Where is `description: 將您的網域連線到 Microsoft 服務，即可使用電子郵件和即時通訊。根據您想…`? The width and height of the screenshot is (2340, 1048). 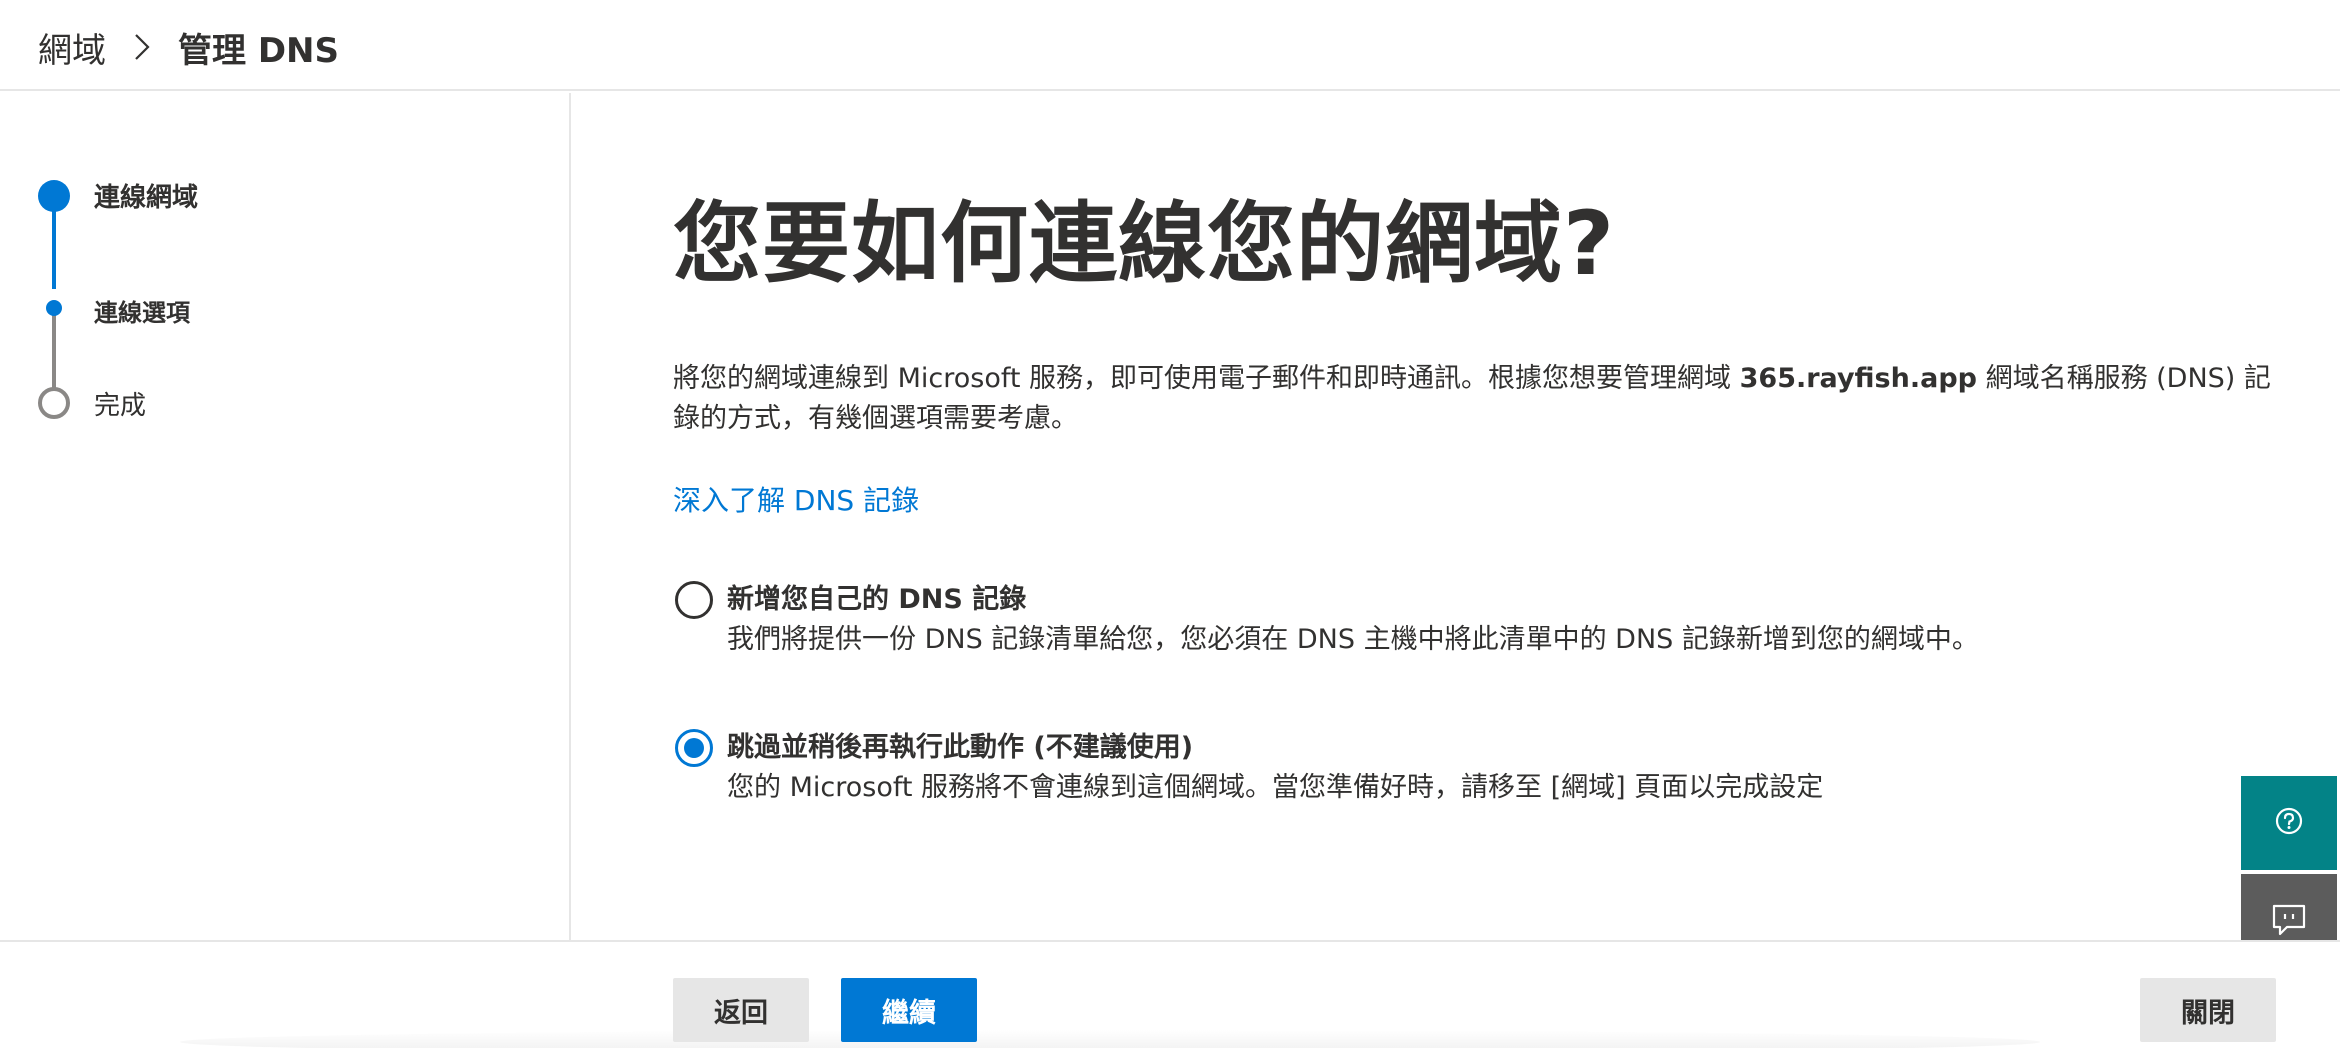
description: 將您的網域連線到 Microsoft 服務，即可使用電子郵件和即時通訊。根據您想… is located at coordinates (1473, 399).